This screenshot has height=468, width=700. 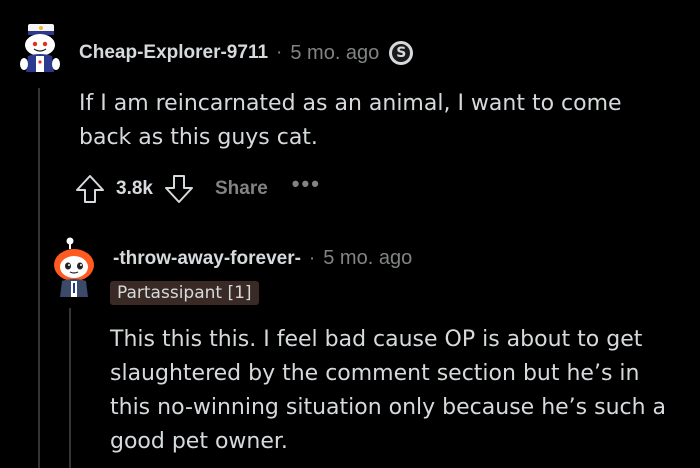 I want to click on user-flair: Partassipant [1], so click(x=184, y=293).